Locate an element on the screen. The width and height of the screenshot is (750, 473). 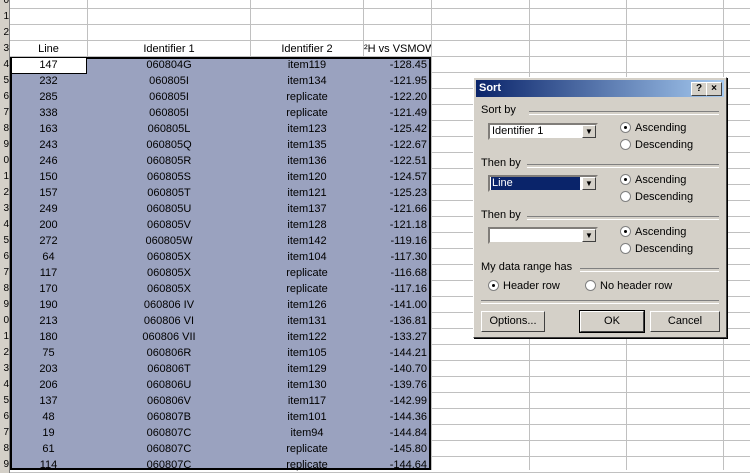
cell-identifier-2: item131 is located at coordinates (307, 321).